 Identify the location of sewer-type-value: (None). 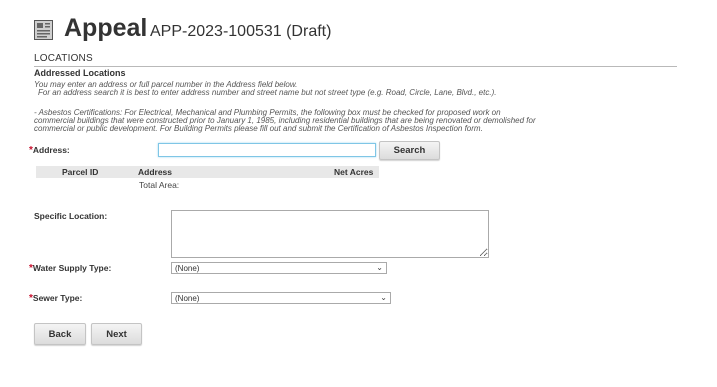
(187, 298).